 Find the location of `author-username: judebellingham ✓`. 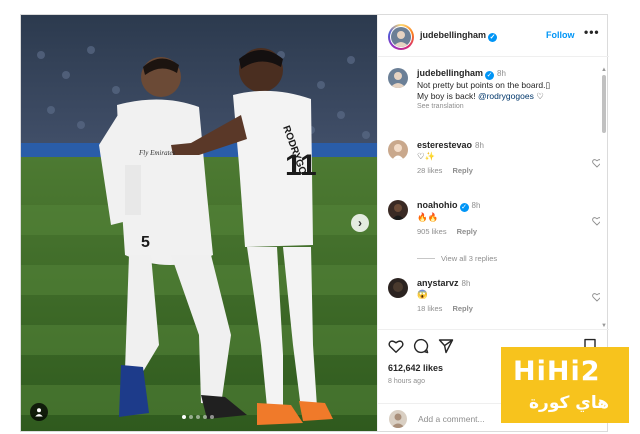

author-username: judebellingham ✓ is located at coordinates (459, 36).